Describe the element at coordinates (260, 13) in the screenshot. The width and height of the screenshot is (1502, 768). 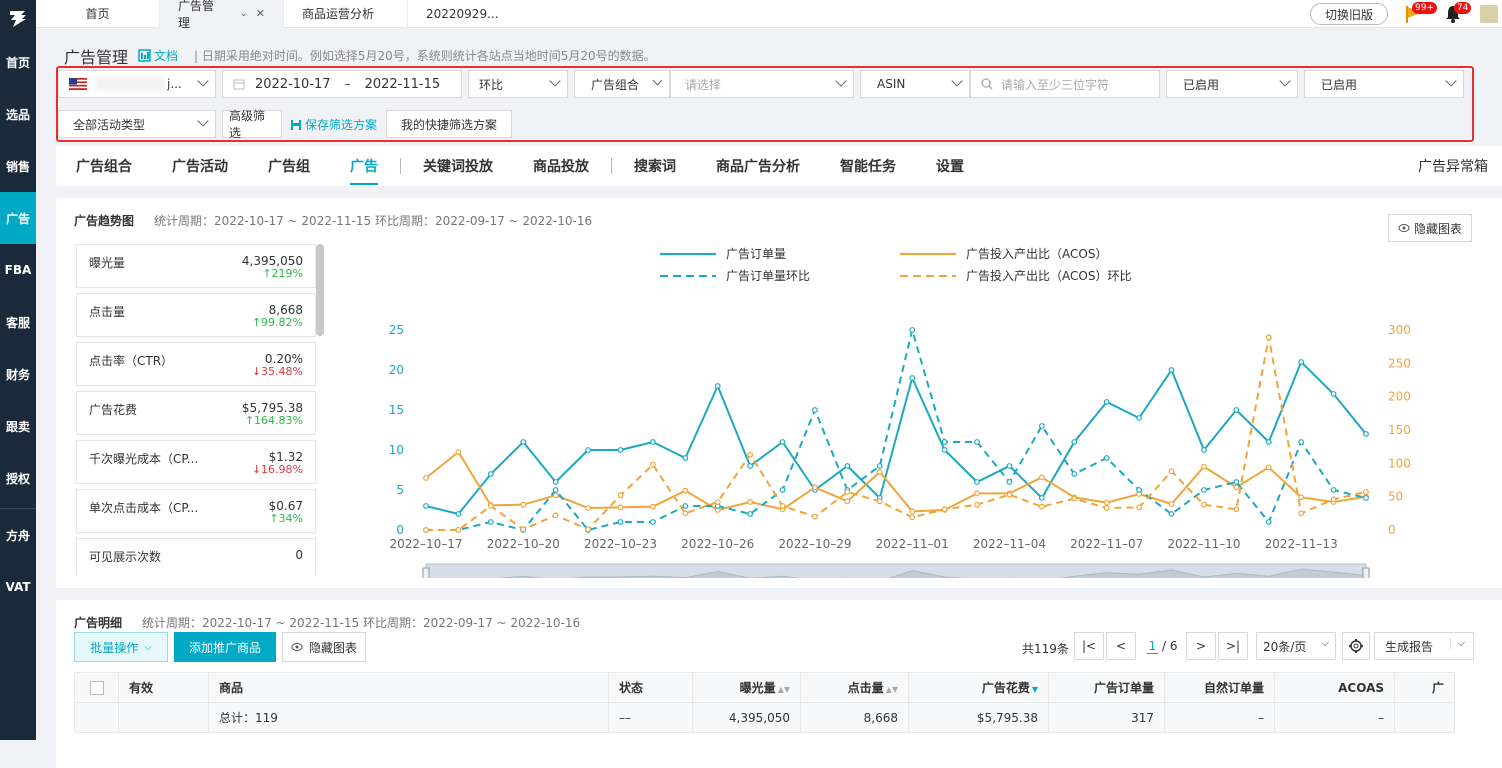
I see `close-icon: ✕` at that location.